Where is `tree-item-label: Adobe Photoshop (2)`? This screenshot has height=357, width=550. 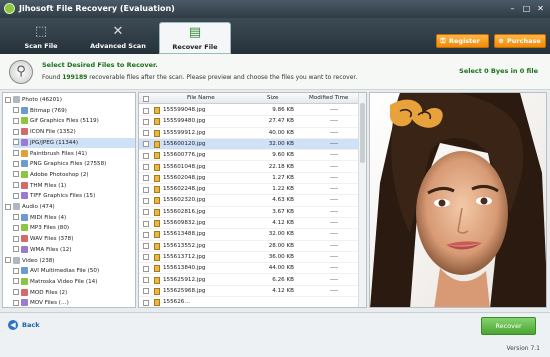
tree-item-label: Adobe Photoshop (2) is located at coordinates (59, 174).